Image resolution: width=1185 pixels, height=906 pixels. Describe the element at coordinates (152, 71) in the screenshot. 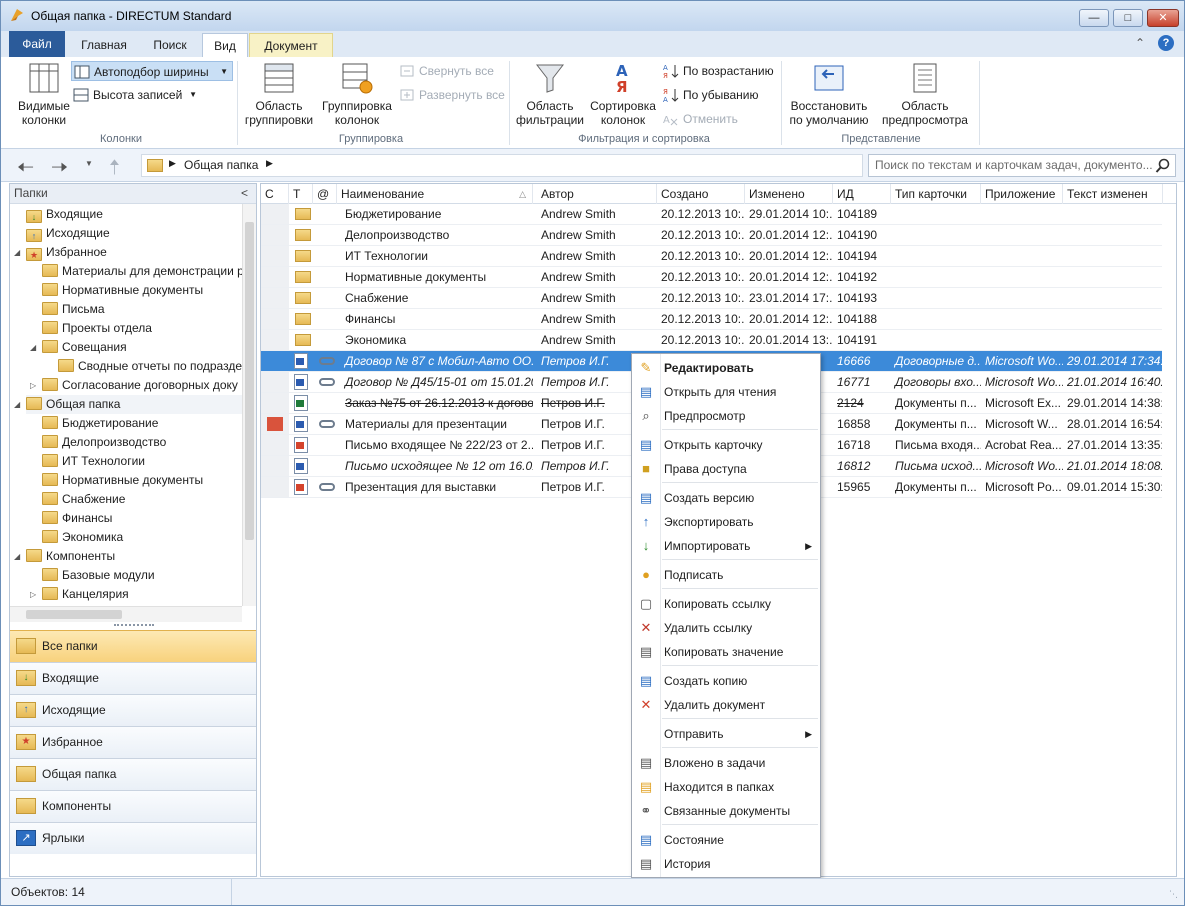

I see `auto-width-button: Автоподбор ширины ▼` at that location.